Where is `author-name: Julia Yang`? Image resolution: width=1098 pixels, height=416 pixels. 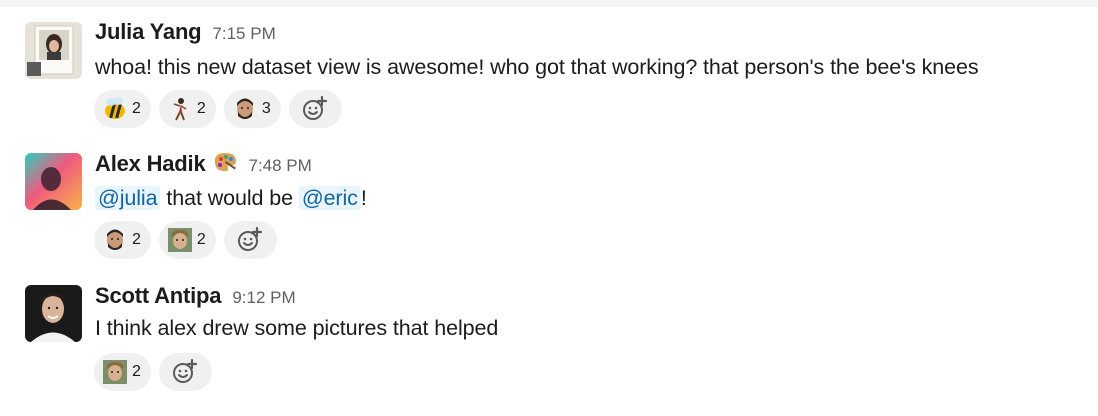
author-name: Julia Yang is located at coordinates (148, 32).